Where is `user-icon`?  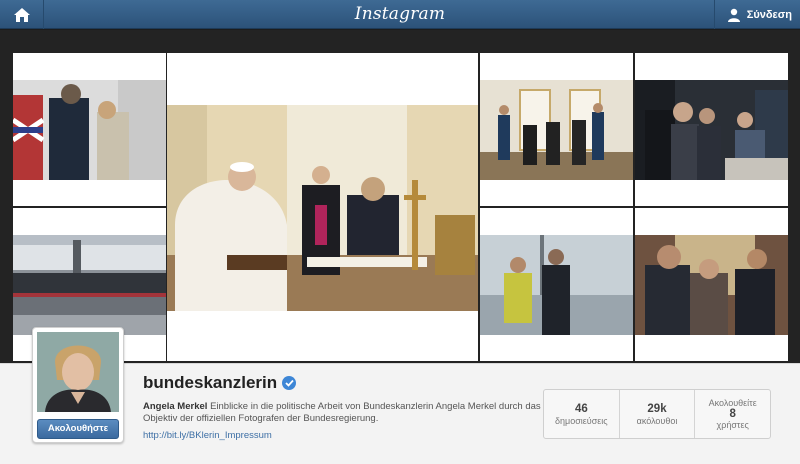
user-icon is located at coordinates (733, 15).